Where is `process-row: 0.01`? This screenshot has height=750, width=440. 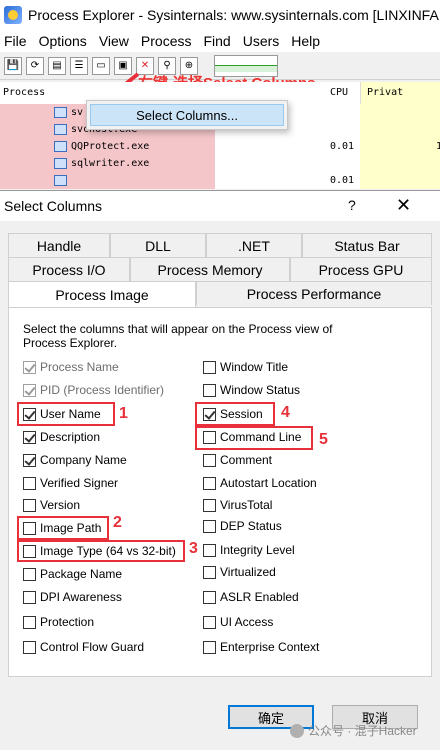
process-row: 0.01 is located at coordinates (220, 180).